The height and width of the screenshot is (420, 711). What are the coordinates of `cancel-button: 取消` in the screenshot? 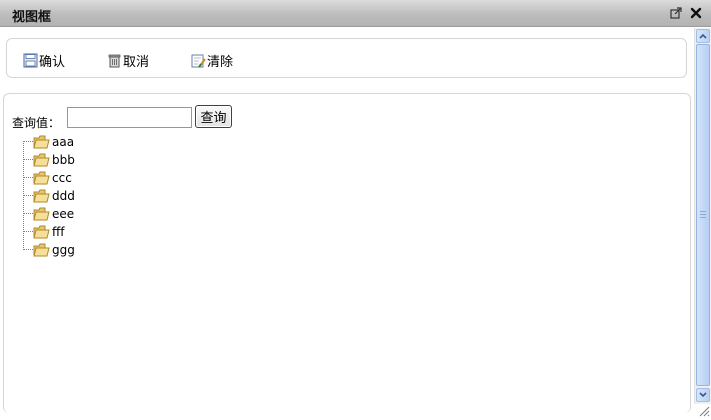 It's located at (128, 60).